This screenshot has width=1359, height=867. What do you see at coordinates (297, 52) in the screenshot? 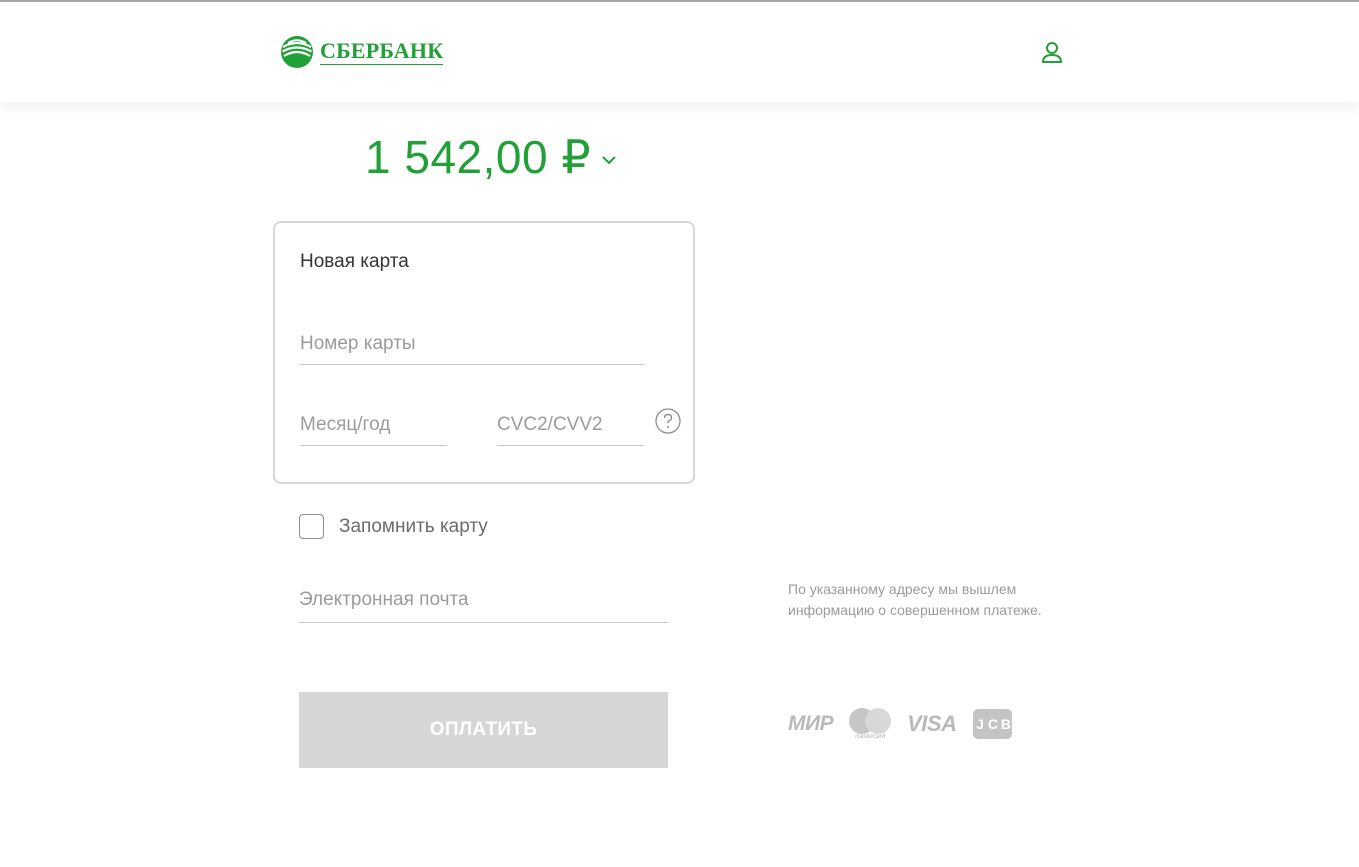
I see `sberbank-logo-icon` at bounding box center [297, 52].